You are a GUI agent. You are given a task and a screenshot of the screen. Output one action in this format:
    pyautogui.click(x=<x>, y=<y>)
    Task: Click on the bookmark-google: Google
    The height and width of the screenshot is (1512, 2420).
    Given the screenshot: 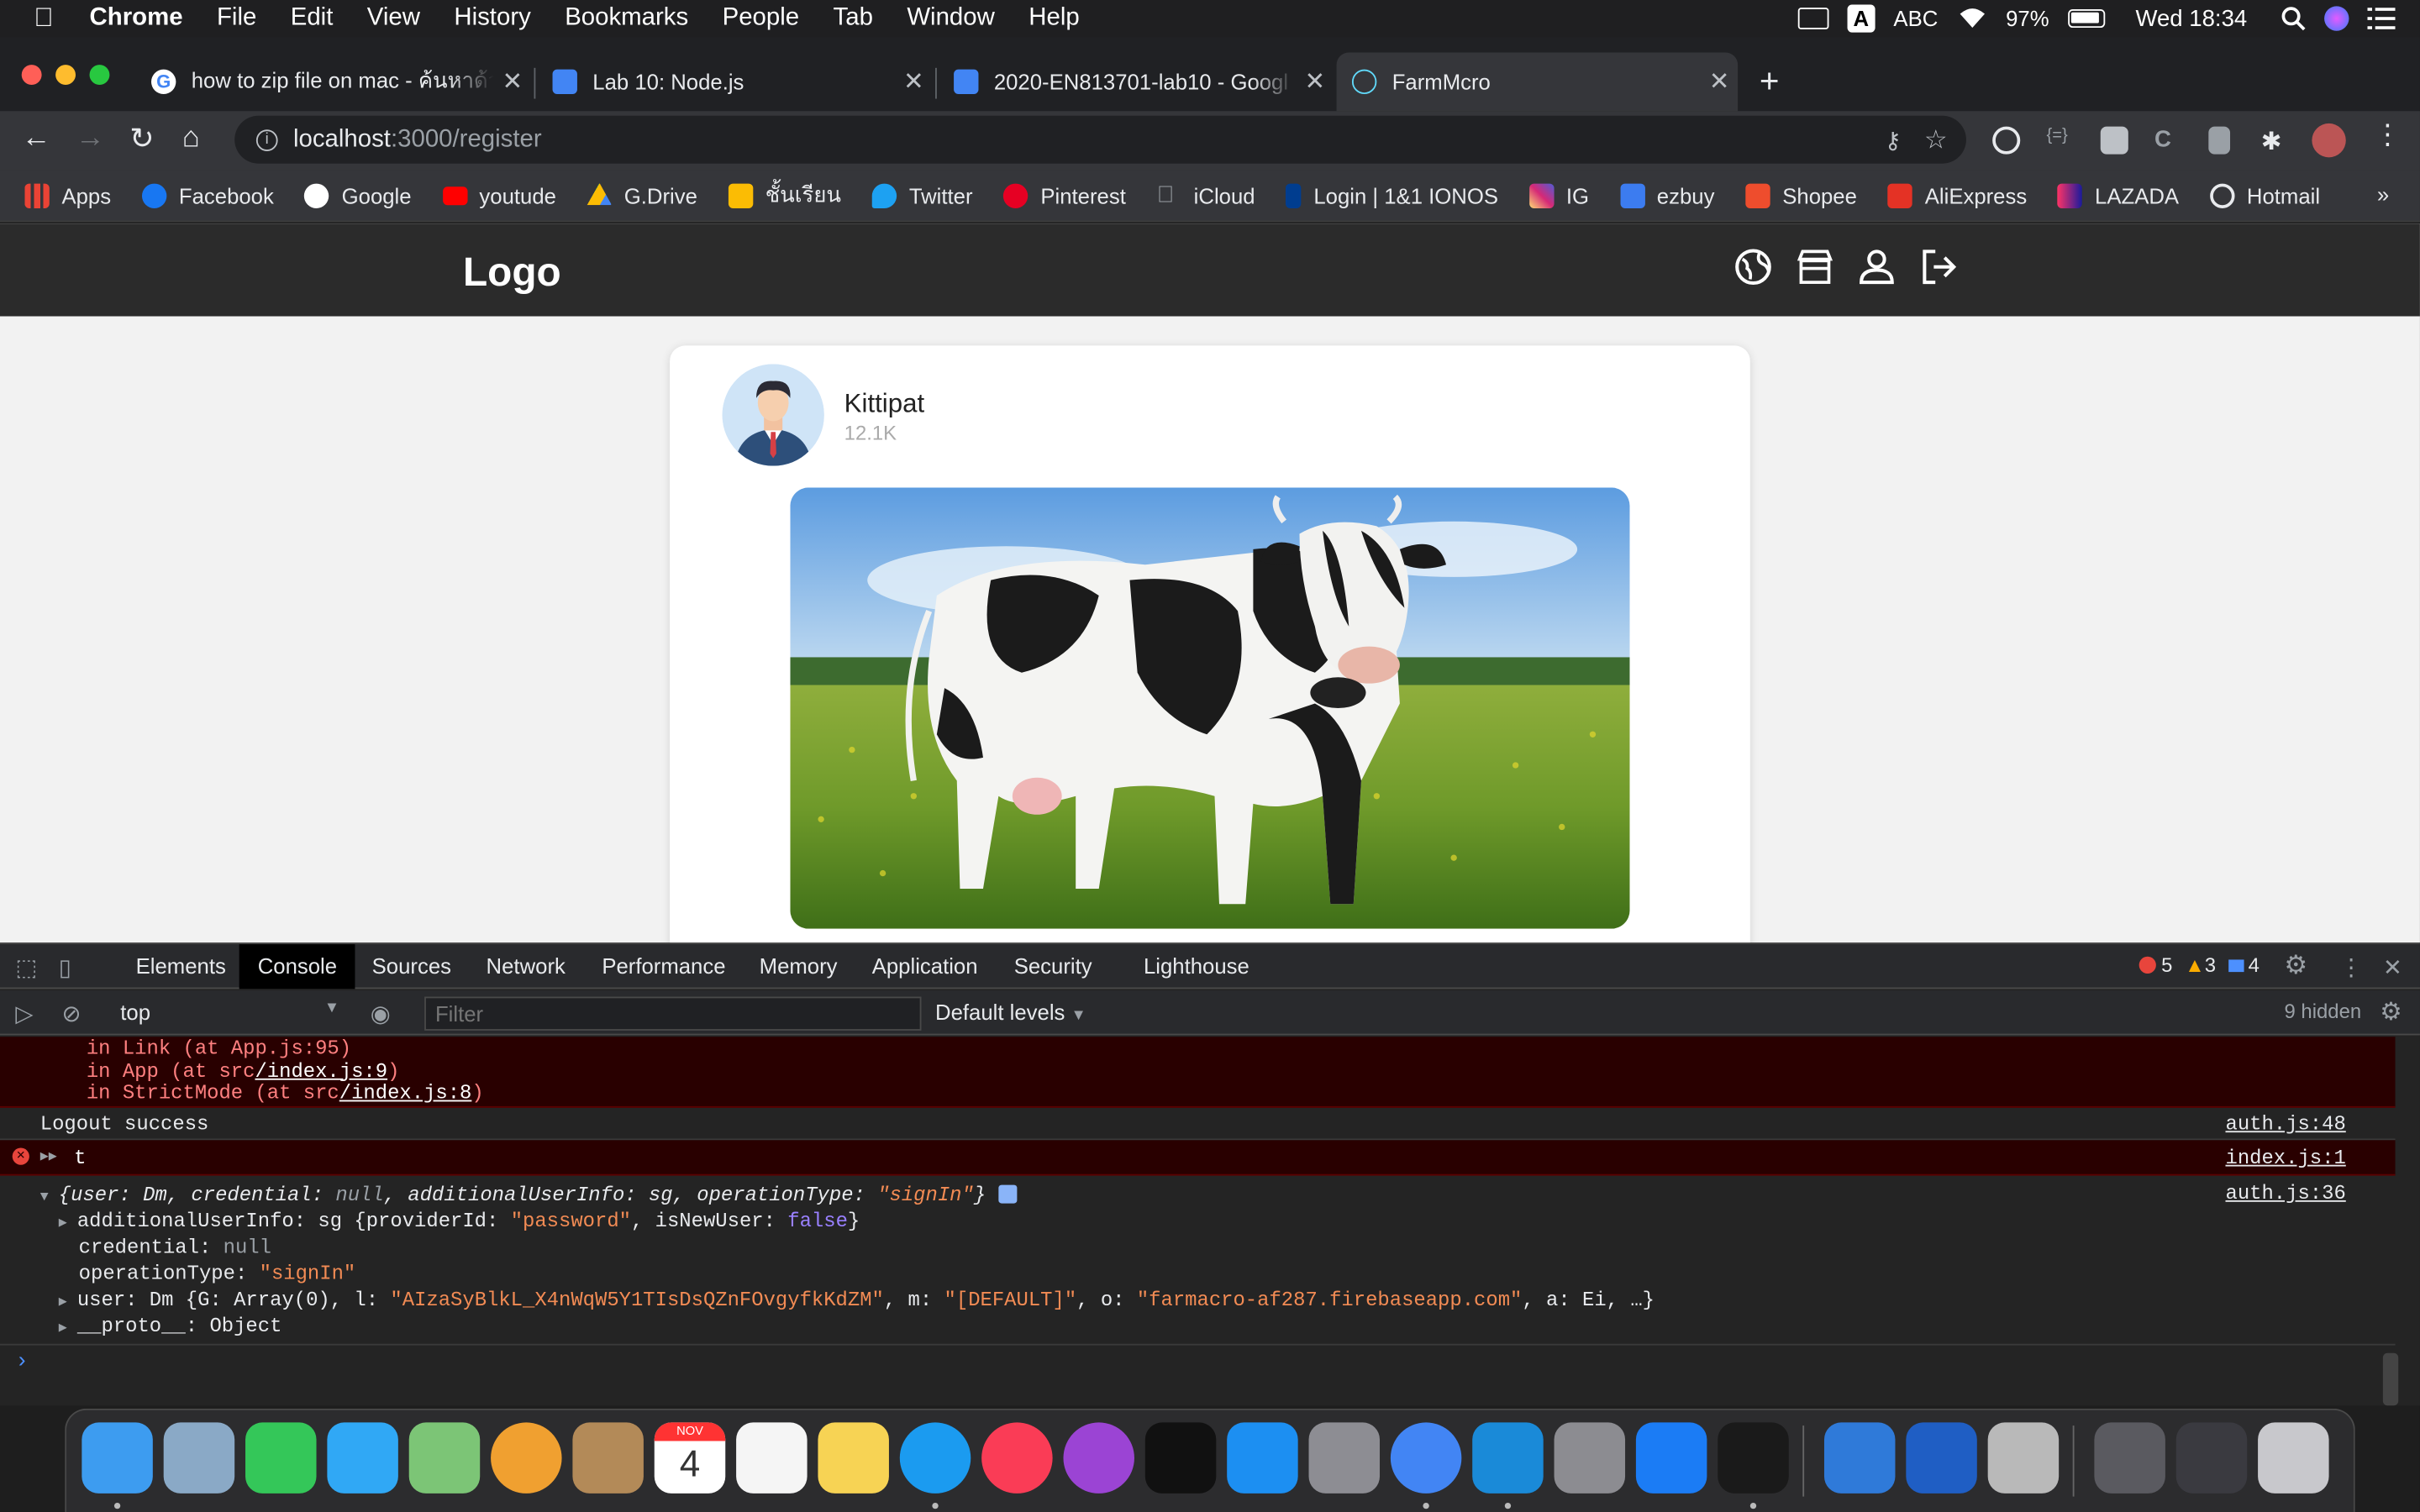 What is the action you would take?
    pyautogui.click(x=358, y=195)
    